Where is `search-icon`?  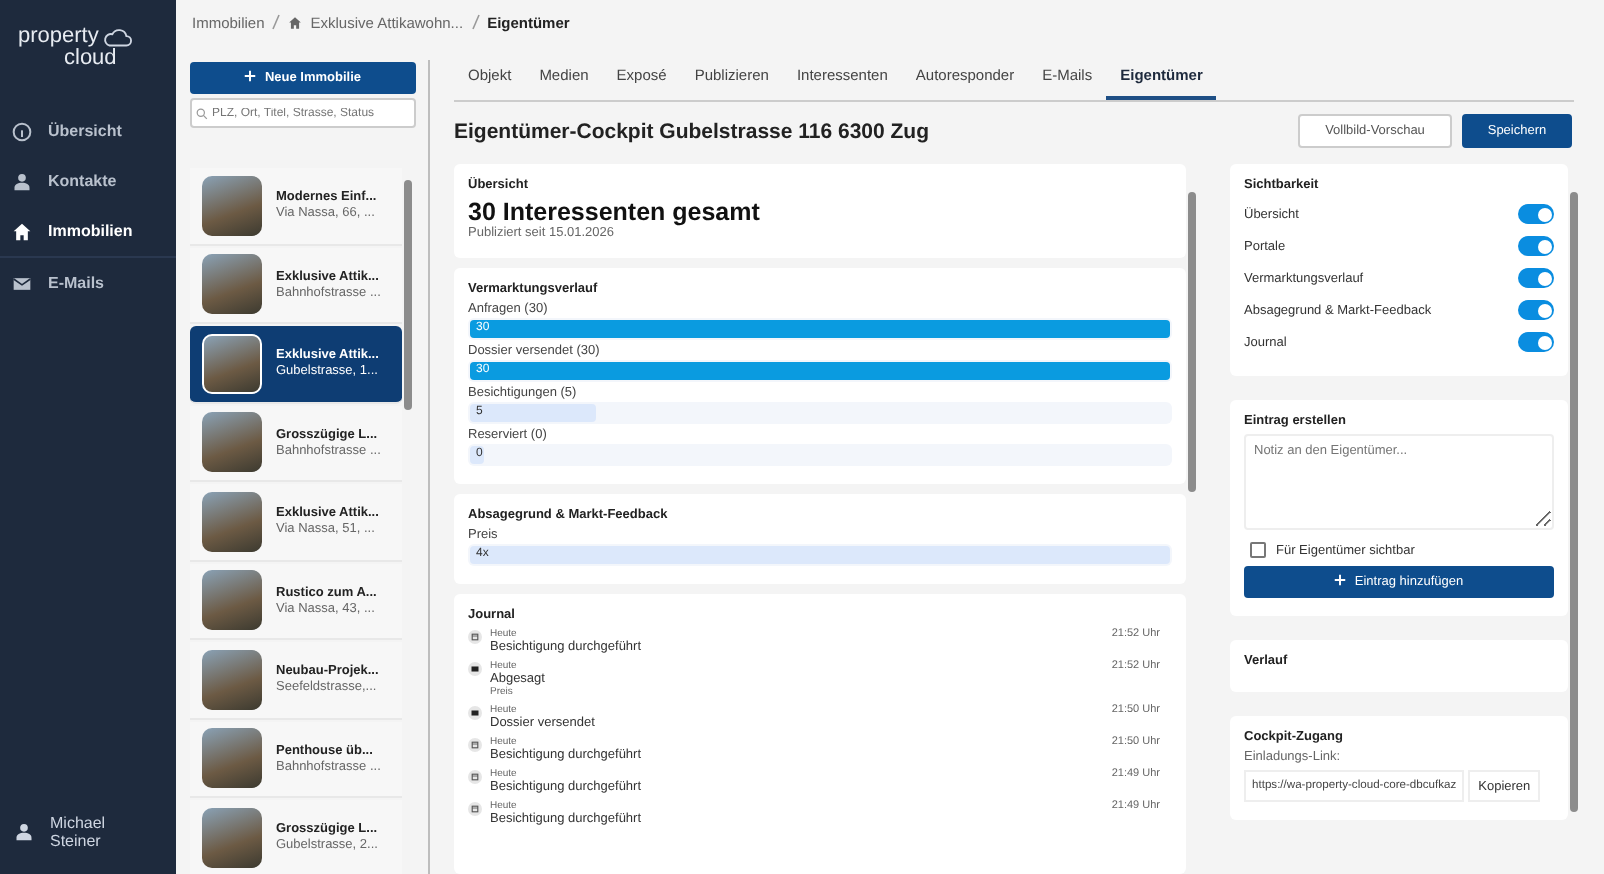 search-icon is located at coordinates (202, 113).